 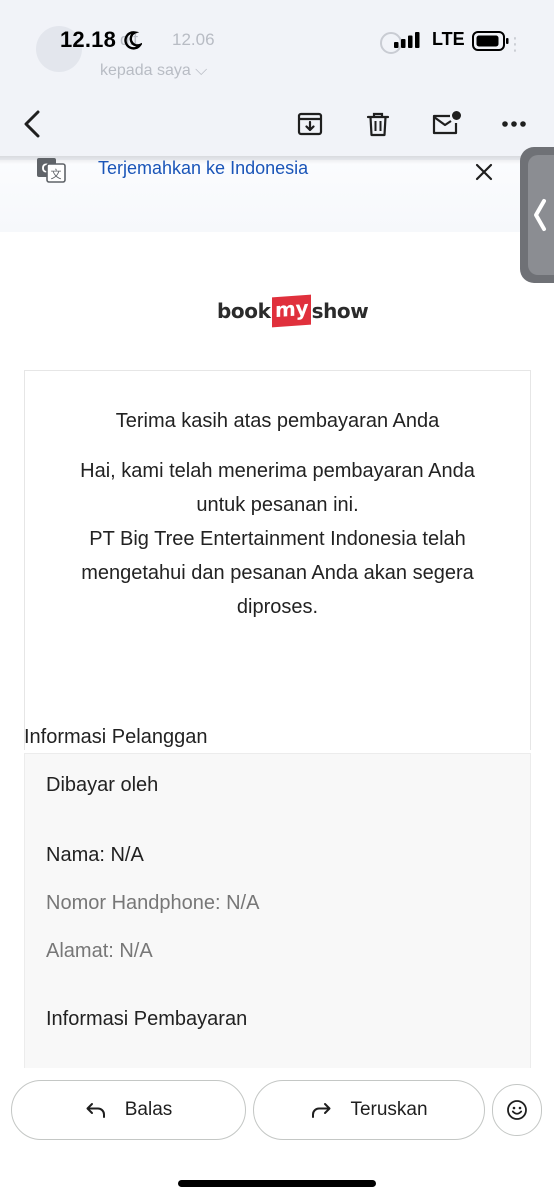 I want to click on more-horizontal-icon, so click(x=514, y=124).